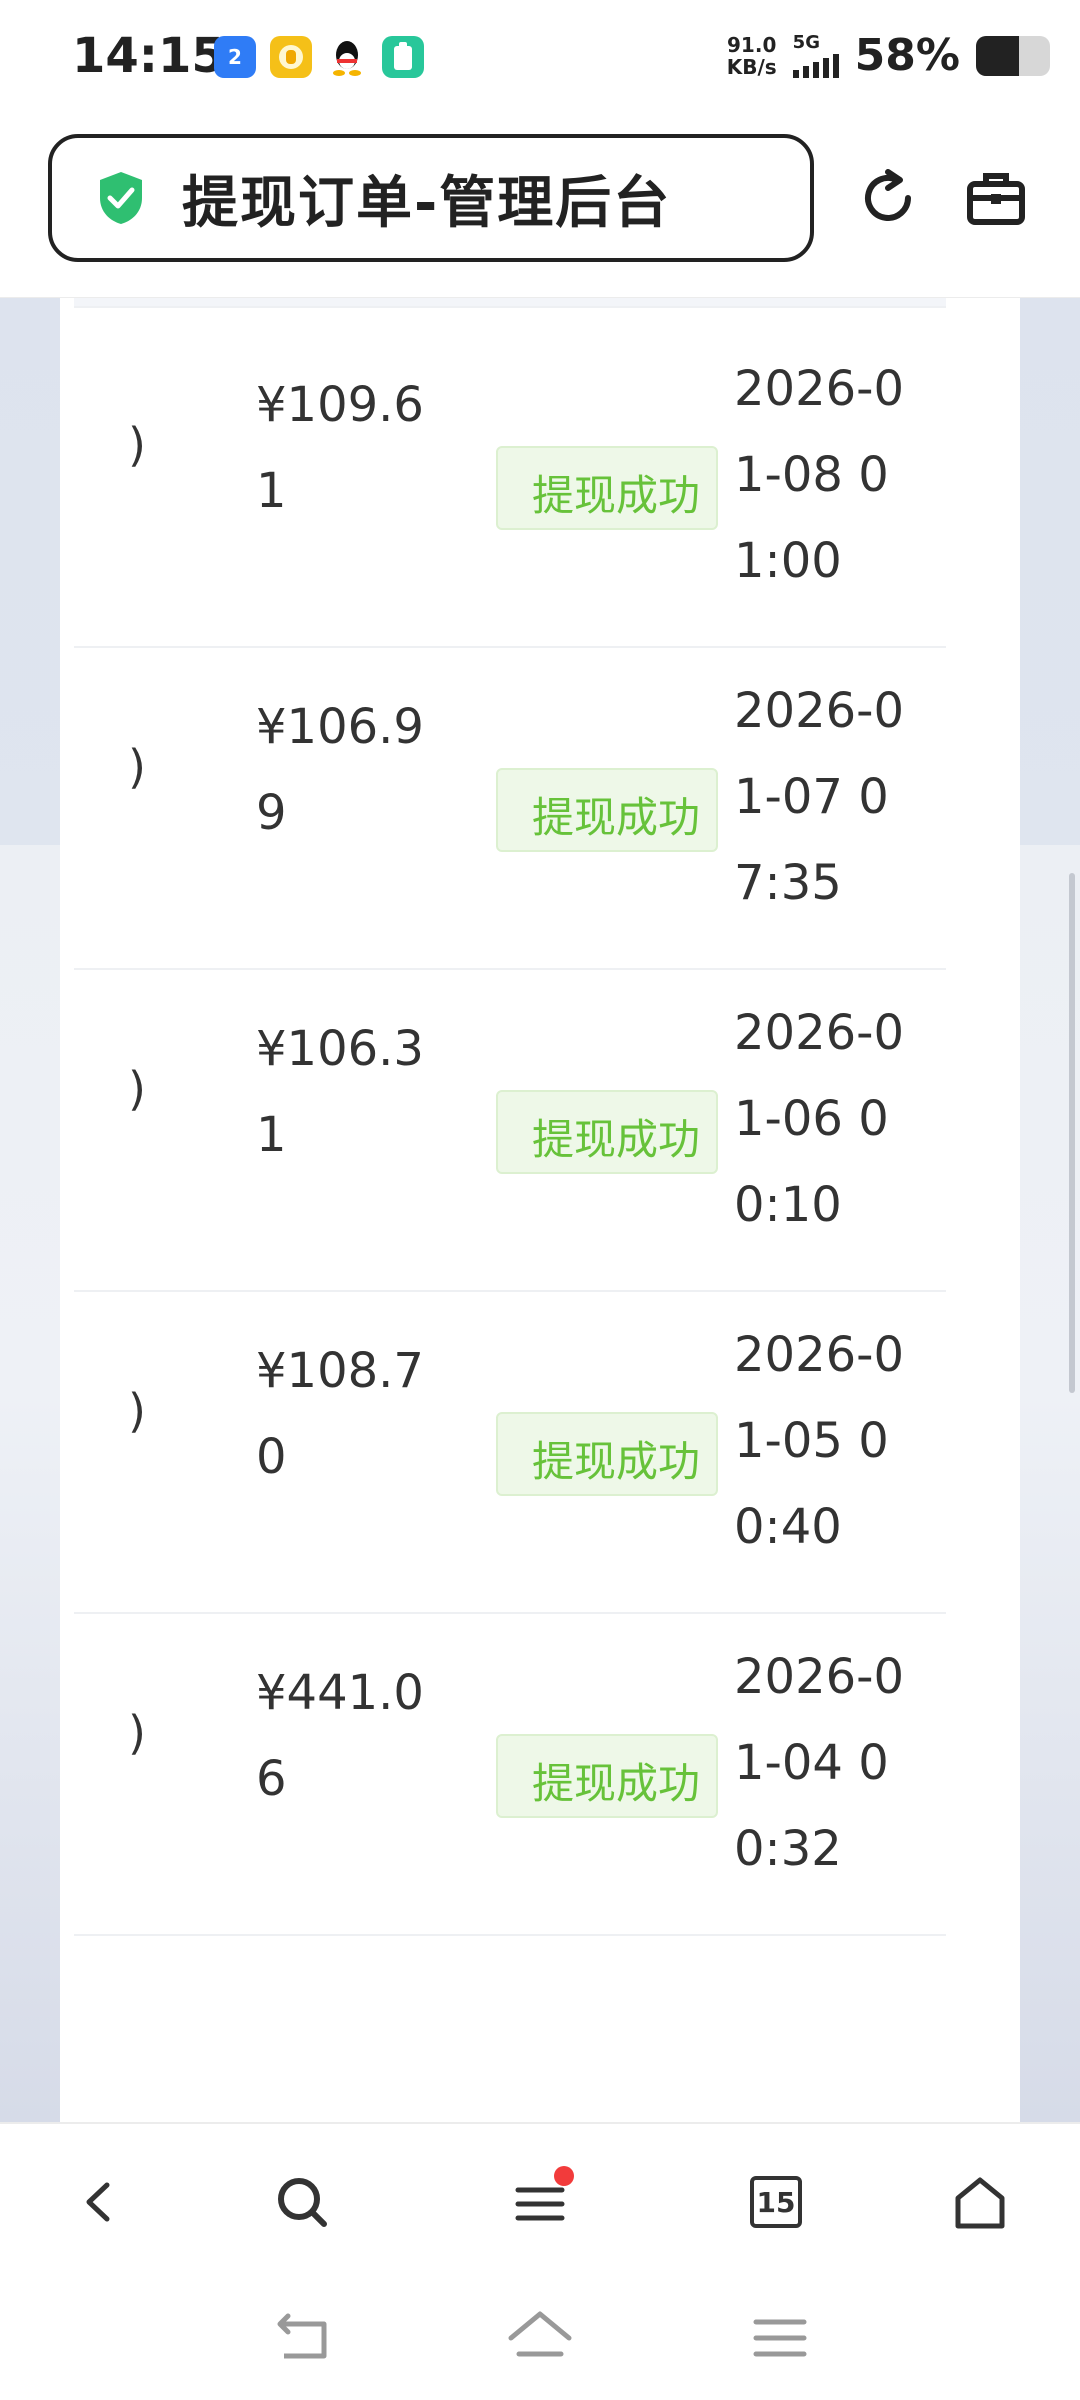 The height and width of the screenshot is (2400, 1080). I want to click on nav-home-button, so click(540, 2338).